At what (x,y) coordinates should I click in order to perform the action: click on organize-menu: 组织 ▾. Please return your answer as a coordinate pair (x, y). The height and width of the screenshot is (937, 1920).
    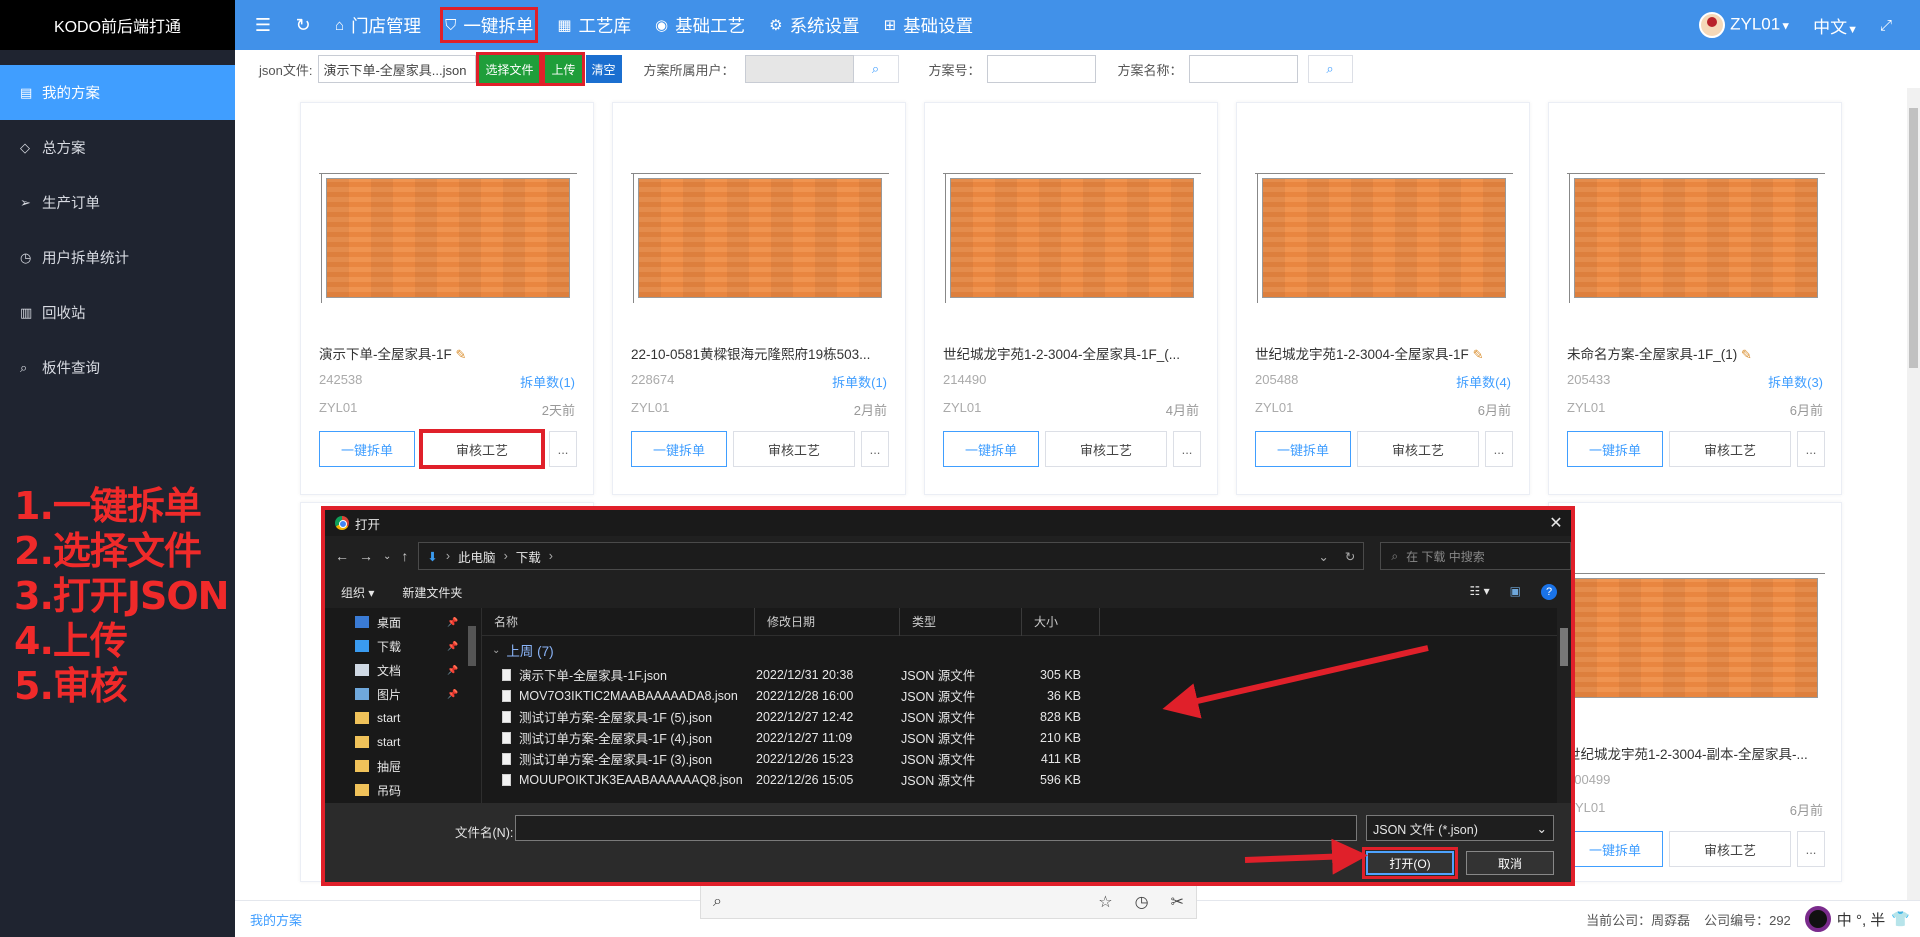
    Looking at the image, I should click on (357, 592).